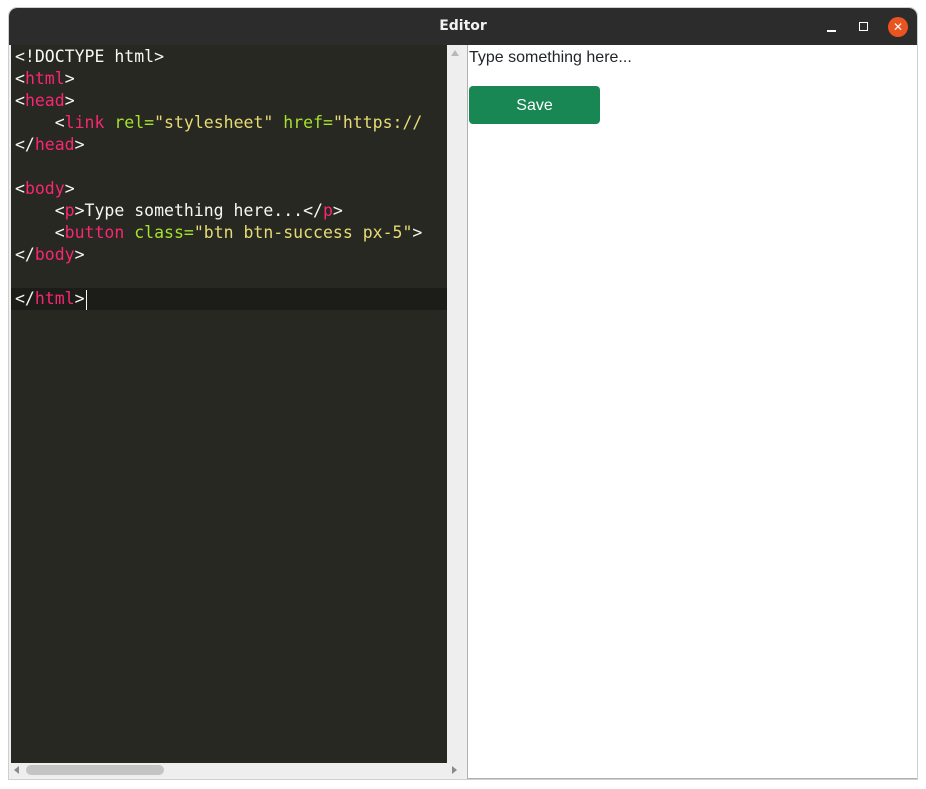 This screenshot has width=926, height=789. I want to click on code-line: </head>, so click(50, 145).